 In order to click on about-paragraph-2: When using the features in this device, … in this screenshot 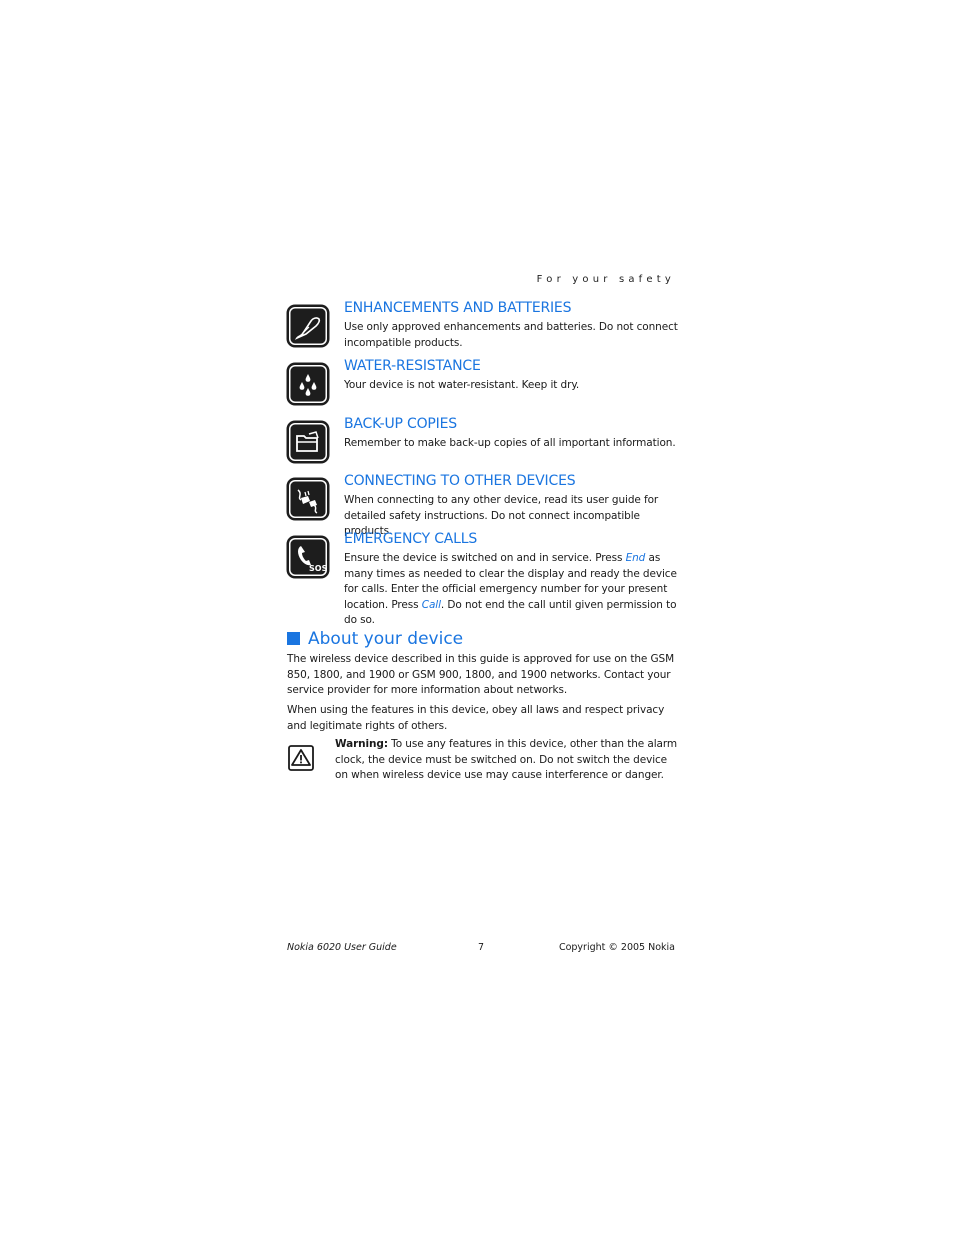, I will do `click(476, 718)`.